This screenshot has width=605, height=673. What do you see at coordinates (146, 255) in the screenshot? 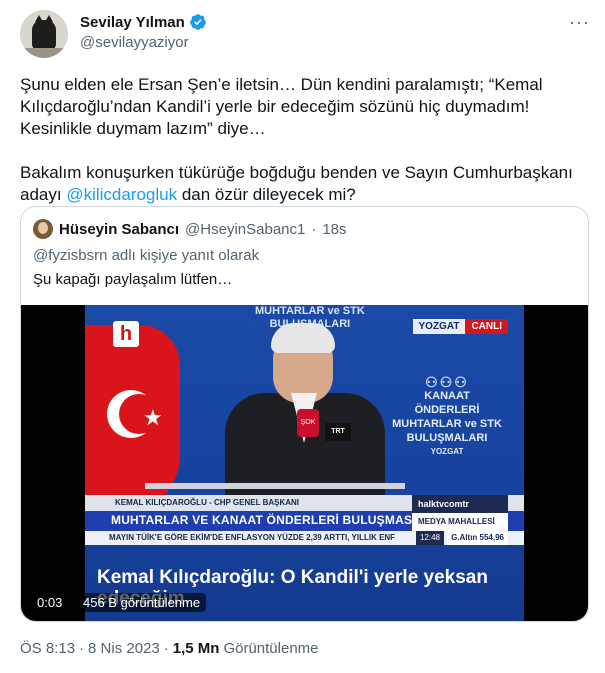
I see `reply-context: @fyzisbsrn adlı kişiye yanıt olarak` at bounding box center [146, 255].